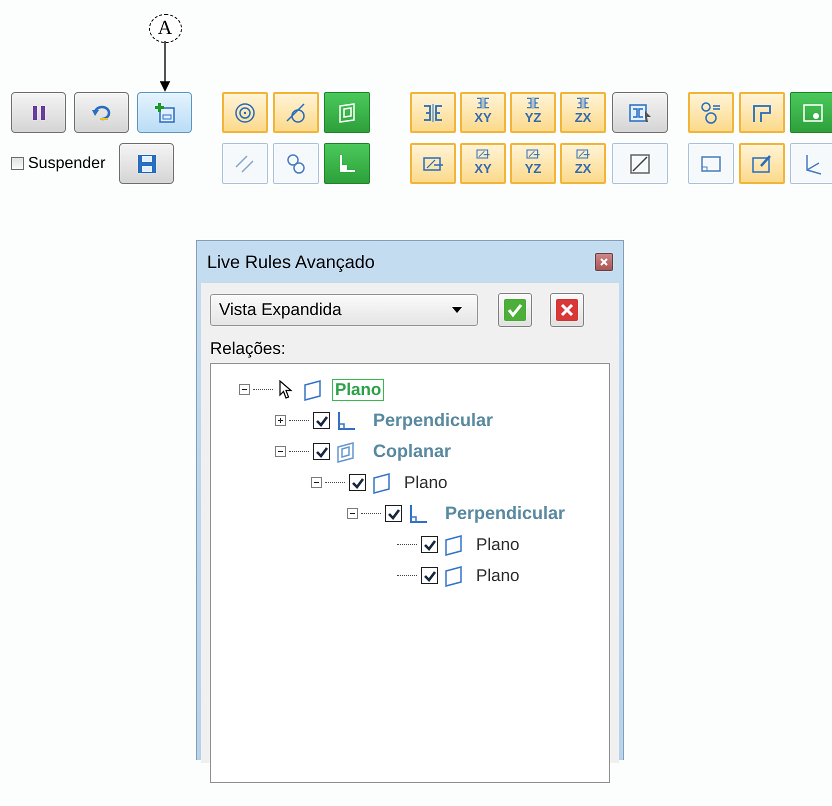  I want to click on callout-arrow, so click(165, 66).